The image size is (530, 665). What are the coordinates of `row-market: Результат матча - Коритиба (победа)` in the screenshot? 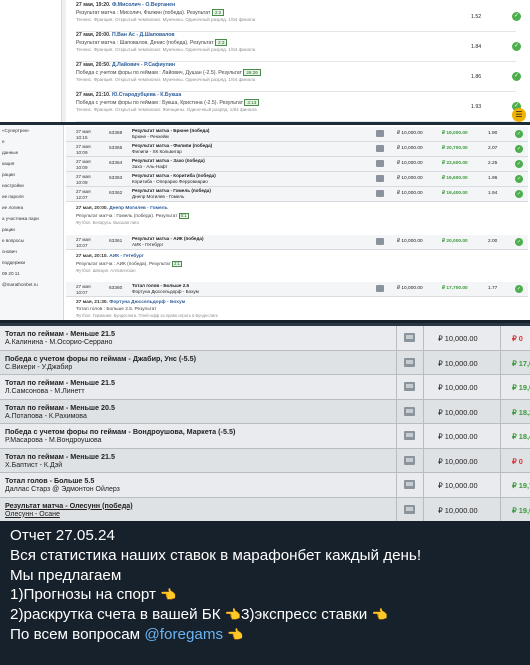 It's located at (174, 175).